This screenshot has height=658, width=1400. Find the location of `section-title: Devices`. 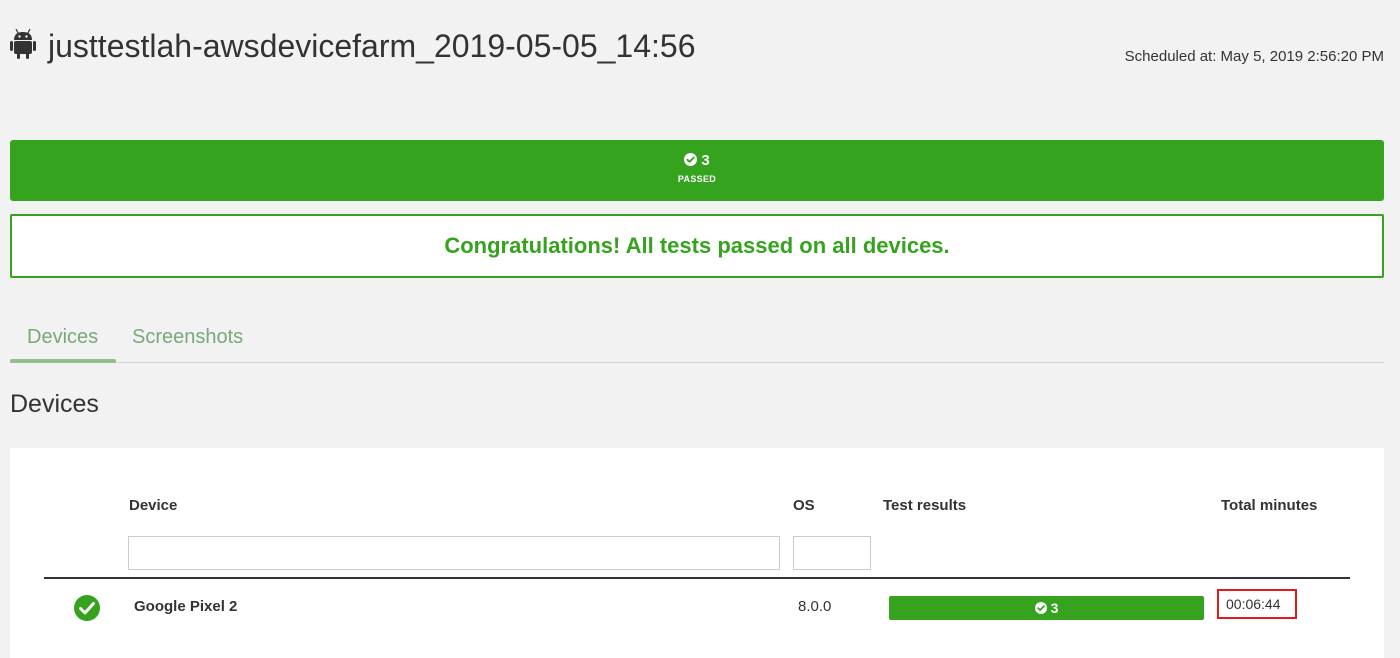

section-title: Devices is located at coordinates (54, 404).